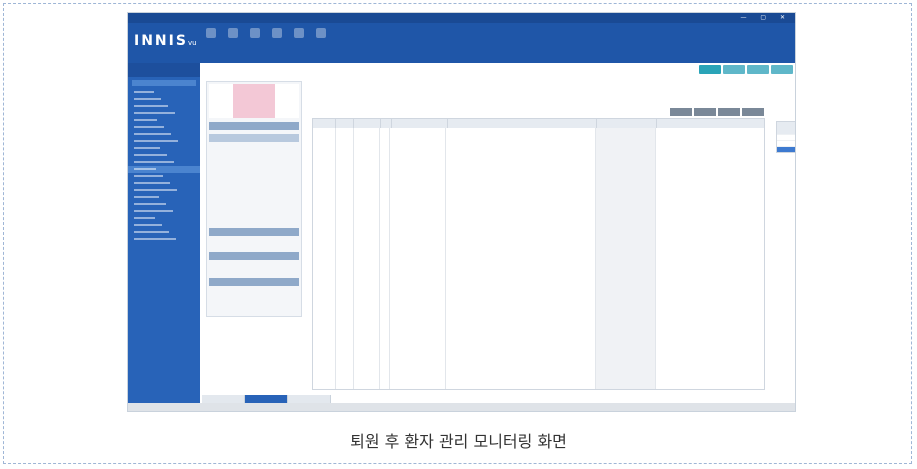 This screenshot has width=917, height=469. I want to click on patient-panel, so click(254, 199).